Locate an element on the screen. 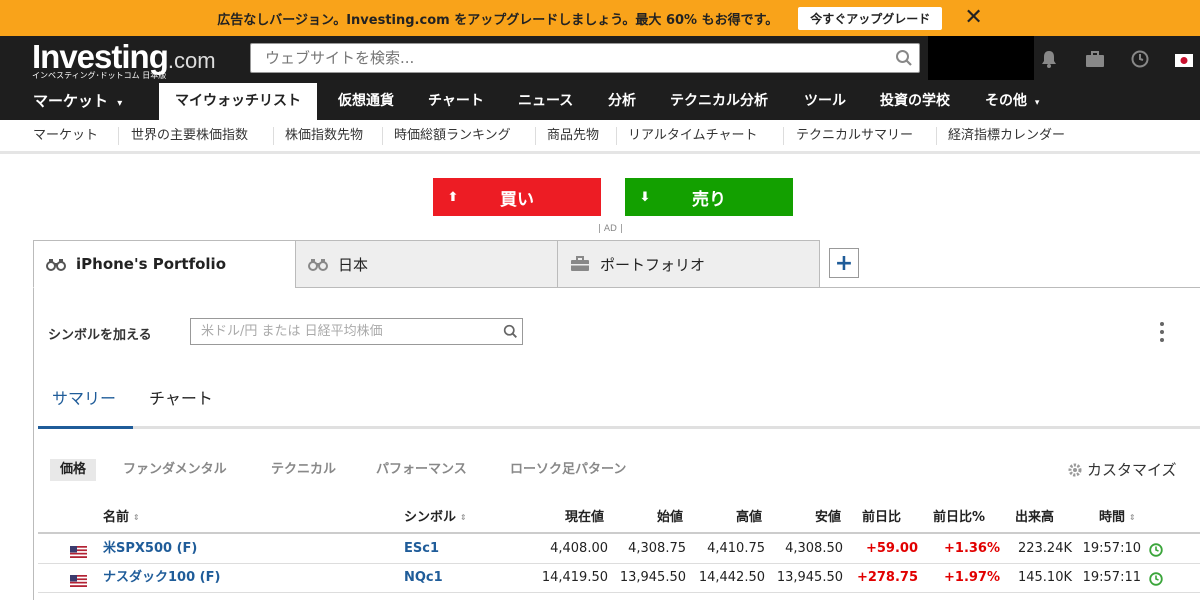 This screenshot has width=1200, height=600. nav-watchlist: マイウォッチリスト is located at coordinates (238, 101).